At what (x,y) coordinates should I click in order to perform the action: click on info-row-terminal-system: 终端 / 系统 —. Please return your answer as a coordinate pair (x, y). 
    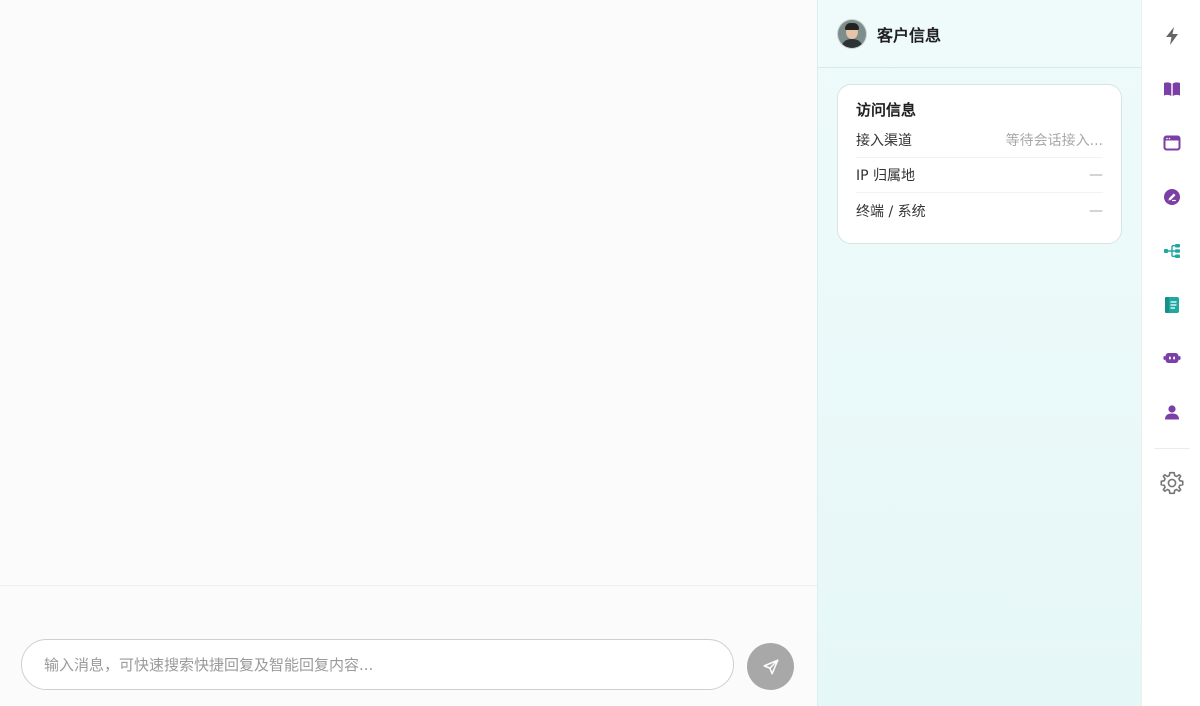
    Looking at the image, I should click on (979, 210).